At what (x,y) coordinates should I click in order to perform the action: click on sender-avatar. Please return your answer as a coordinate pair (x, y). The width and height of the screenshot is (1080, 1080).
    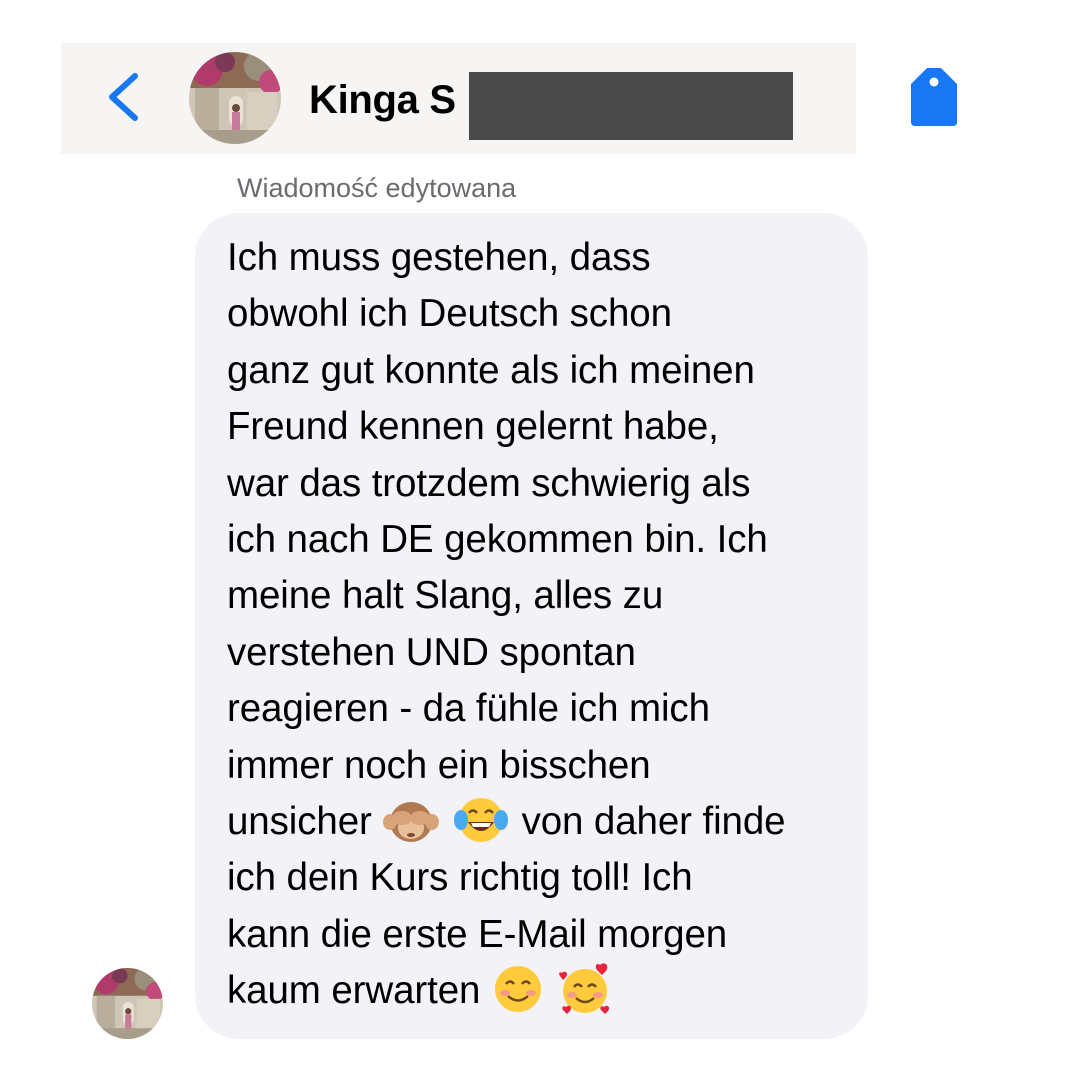
    Looking at the image, I should click on (127, 1003).